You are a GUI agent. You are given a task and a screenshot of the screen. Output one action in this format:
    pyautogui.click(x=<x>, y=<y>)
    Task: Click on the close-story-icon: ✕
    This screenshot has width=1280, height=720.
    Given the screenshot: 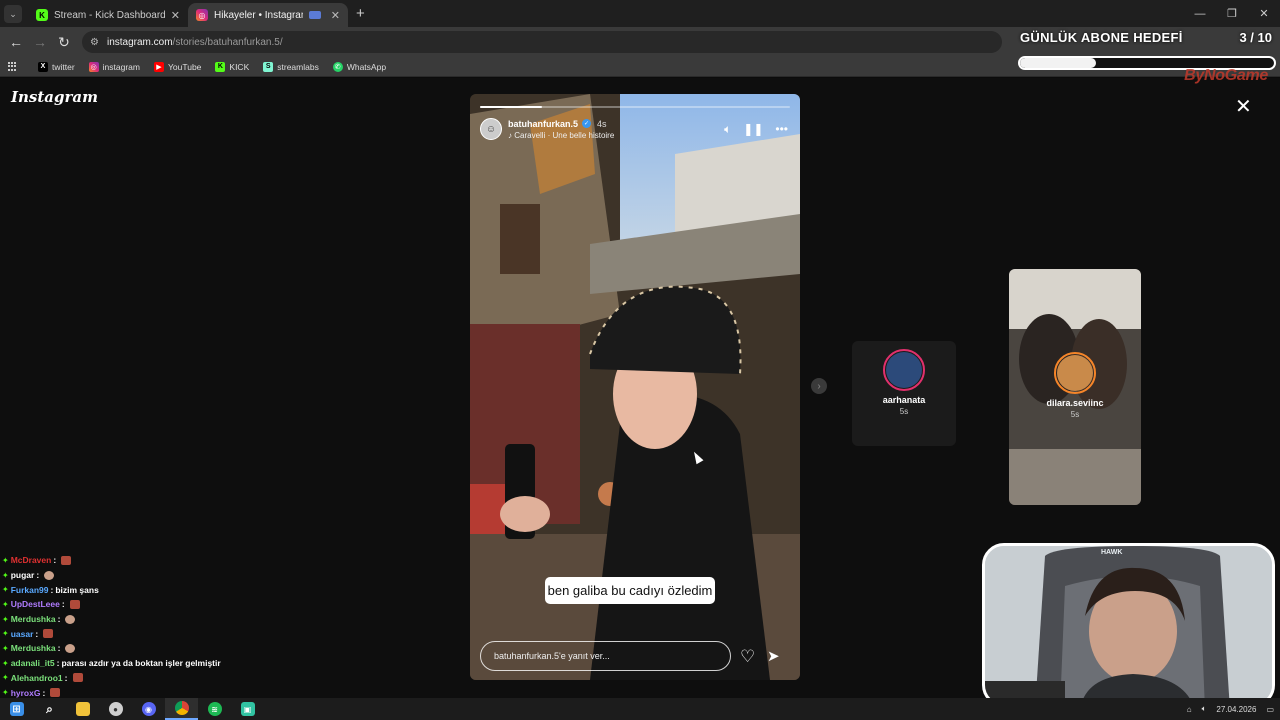 What is the action you would take?
    pyautogui.click(x=1243, y=106)
    